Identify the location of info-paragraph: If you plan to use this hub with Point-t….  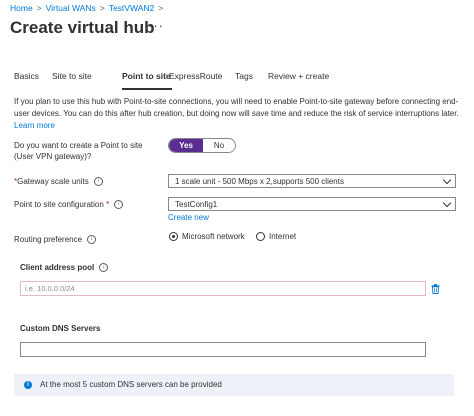
(237, 114).